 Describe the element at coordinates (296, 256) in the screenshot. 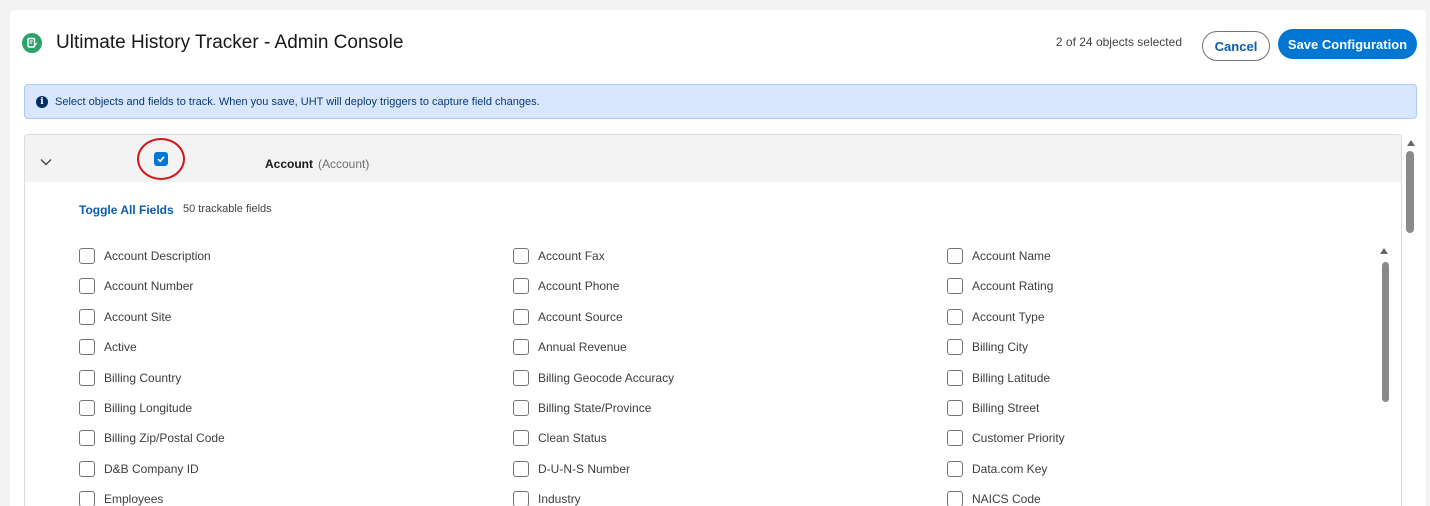

I see `field-item: Account Description` at that location.